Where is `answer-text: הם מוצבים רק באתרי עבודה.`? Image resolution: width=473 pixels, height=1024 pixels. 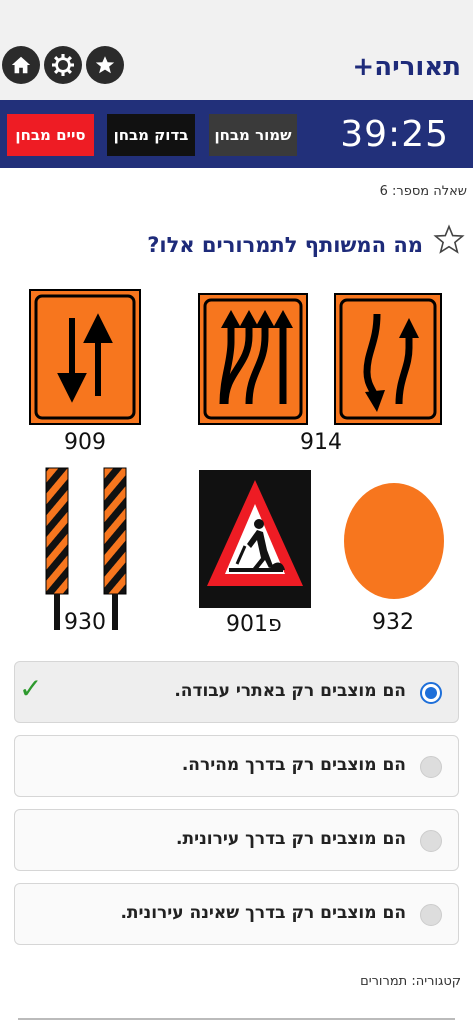 answer-text: הם מוצבים רק באתרי עבודה. is located at coordinates (290, 691).